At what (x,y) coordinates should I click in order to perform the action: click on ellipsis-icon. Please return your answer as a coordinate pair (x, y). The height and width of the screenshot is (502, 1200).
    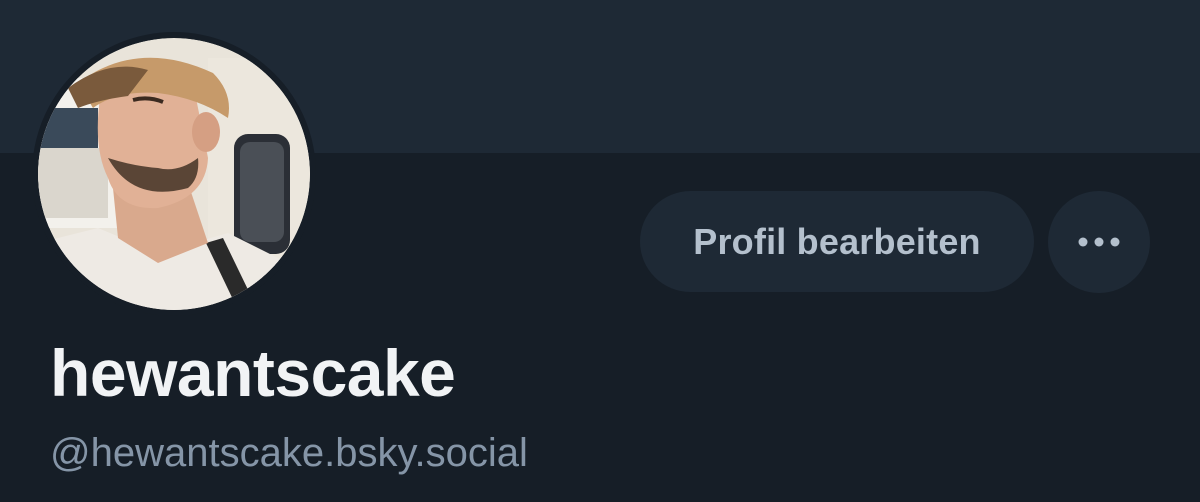
    Looking at the image, I should click on (1099, 242).